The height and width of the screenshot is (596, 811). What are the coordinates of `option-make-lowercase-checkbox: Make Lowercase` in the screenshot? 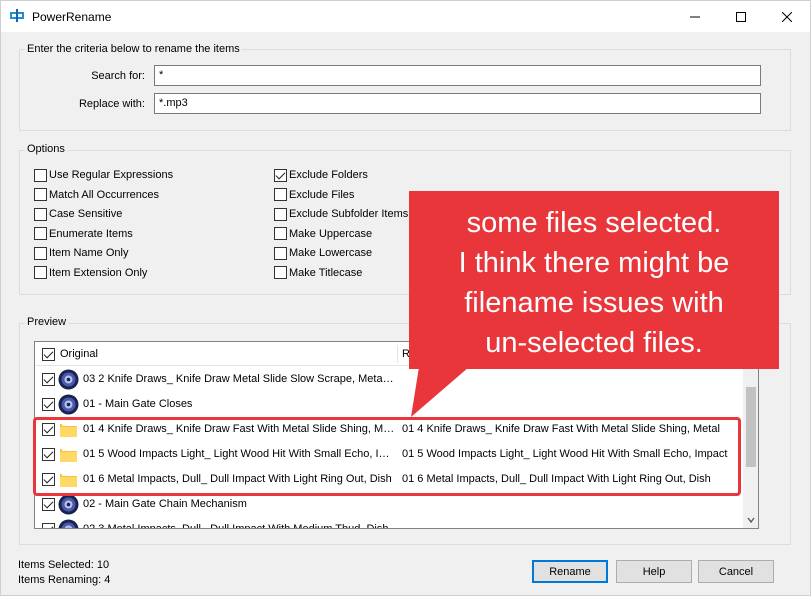 It's located at (323, 253).